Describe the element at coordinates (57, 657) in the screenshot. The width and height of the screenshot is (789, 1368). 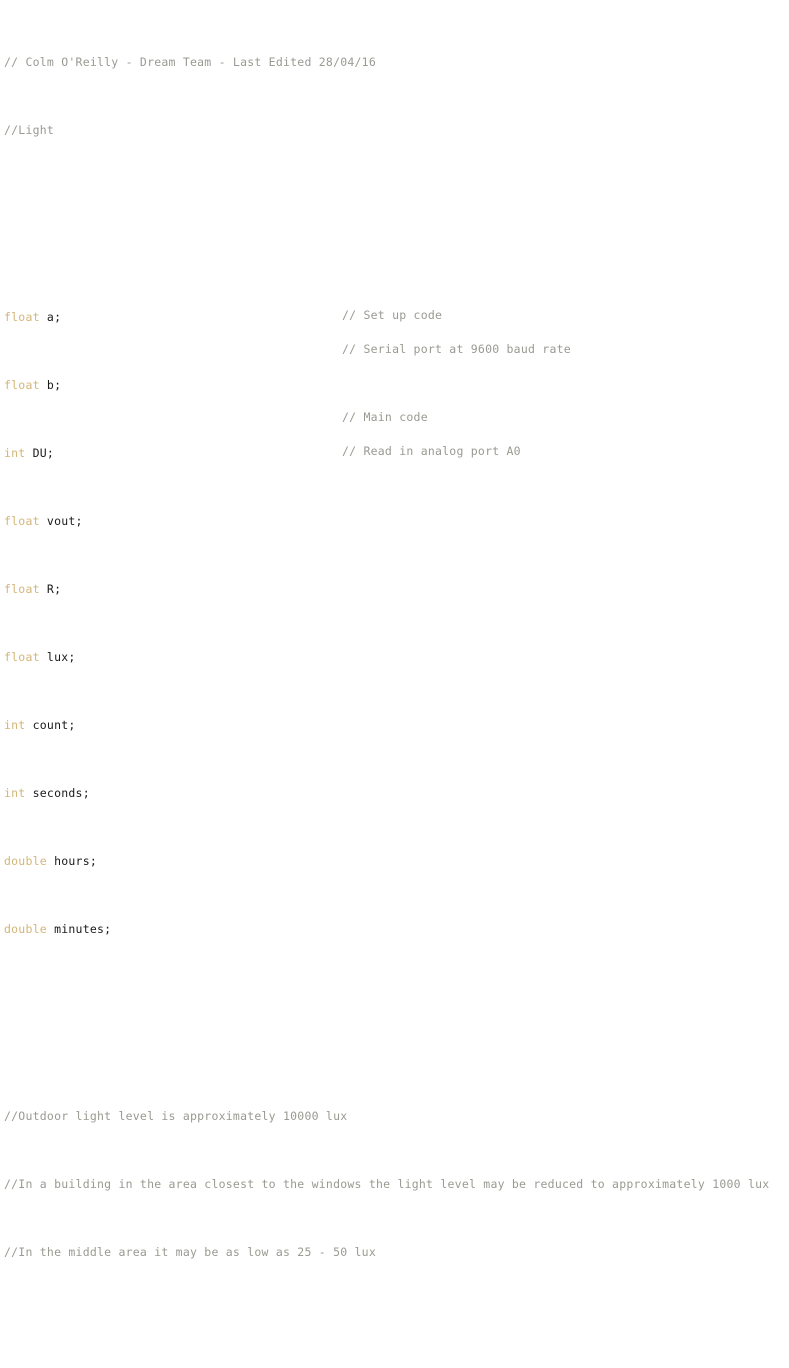
I see `identifier-lux: lux;` at that location.